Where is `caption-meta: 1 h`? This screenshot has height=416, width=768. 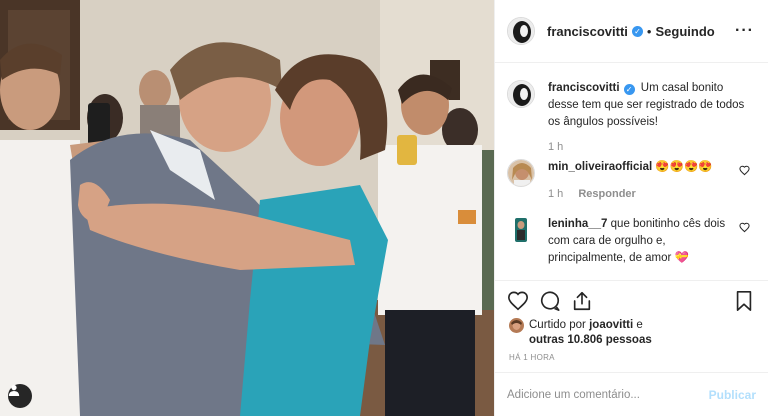 caption-meta: 1 h is located at coordinates (650, 147).